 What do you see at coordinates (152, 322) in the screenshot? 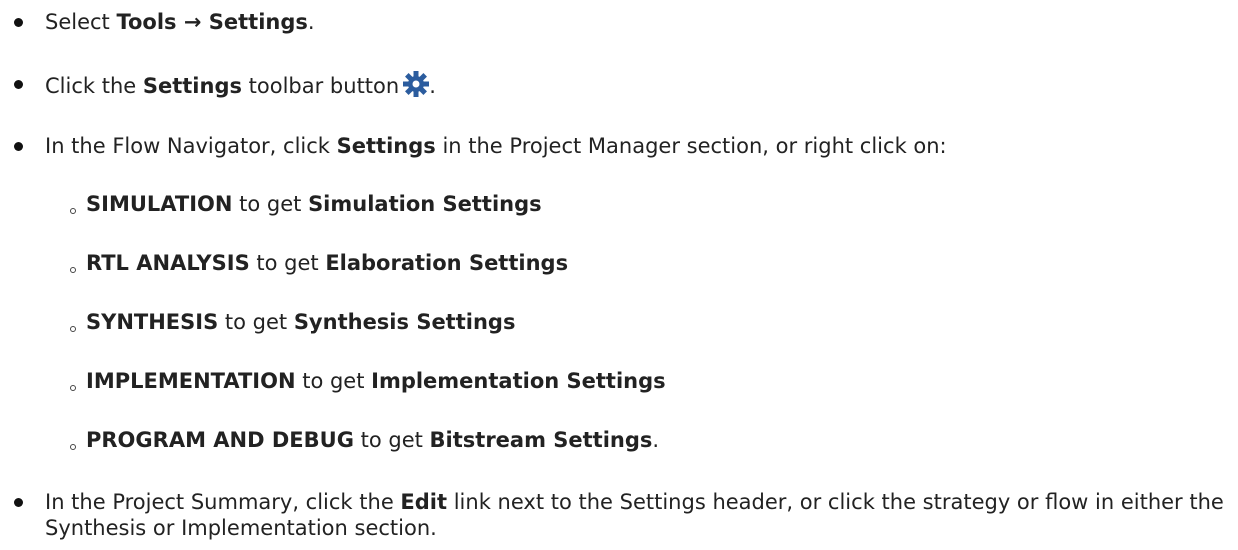
I see `section-name: SYNTHESIS` at bounding box center [152, 322].